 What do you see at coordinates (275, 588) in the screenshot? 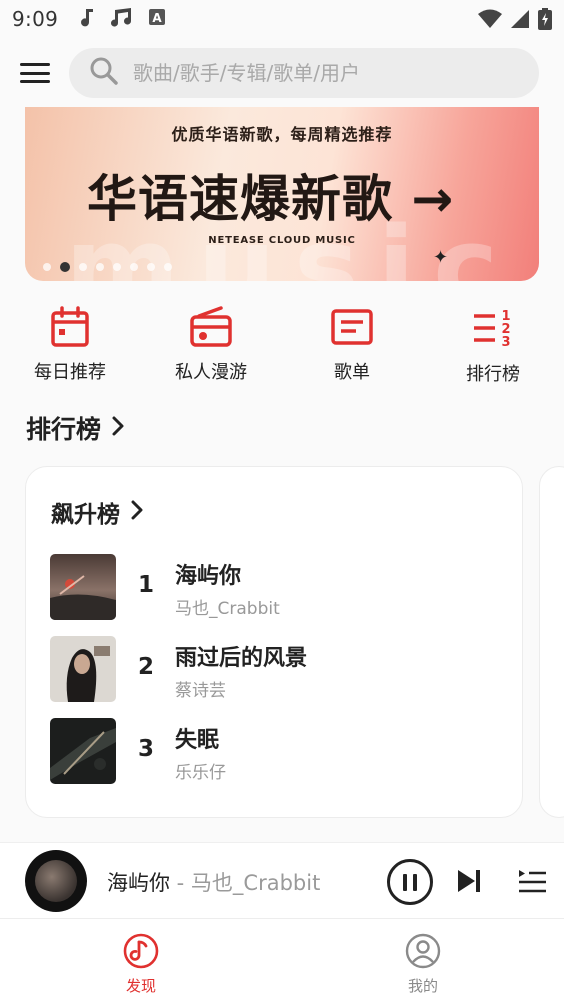
I see `song-row: 1 海屿你 马也_Crabbit` at bounding box center [275, 588].